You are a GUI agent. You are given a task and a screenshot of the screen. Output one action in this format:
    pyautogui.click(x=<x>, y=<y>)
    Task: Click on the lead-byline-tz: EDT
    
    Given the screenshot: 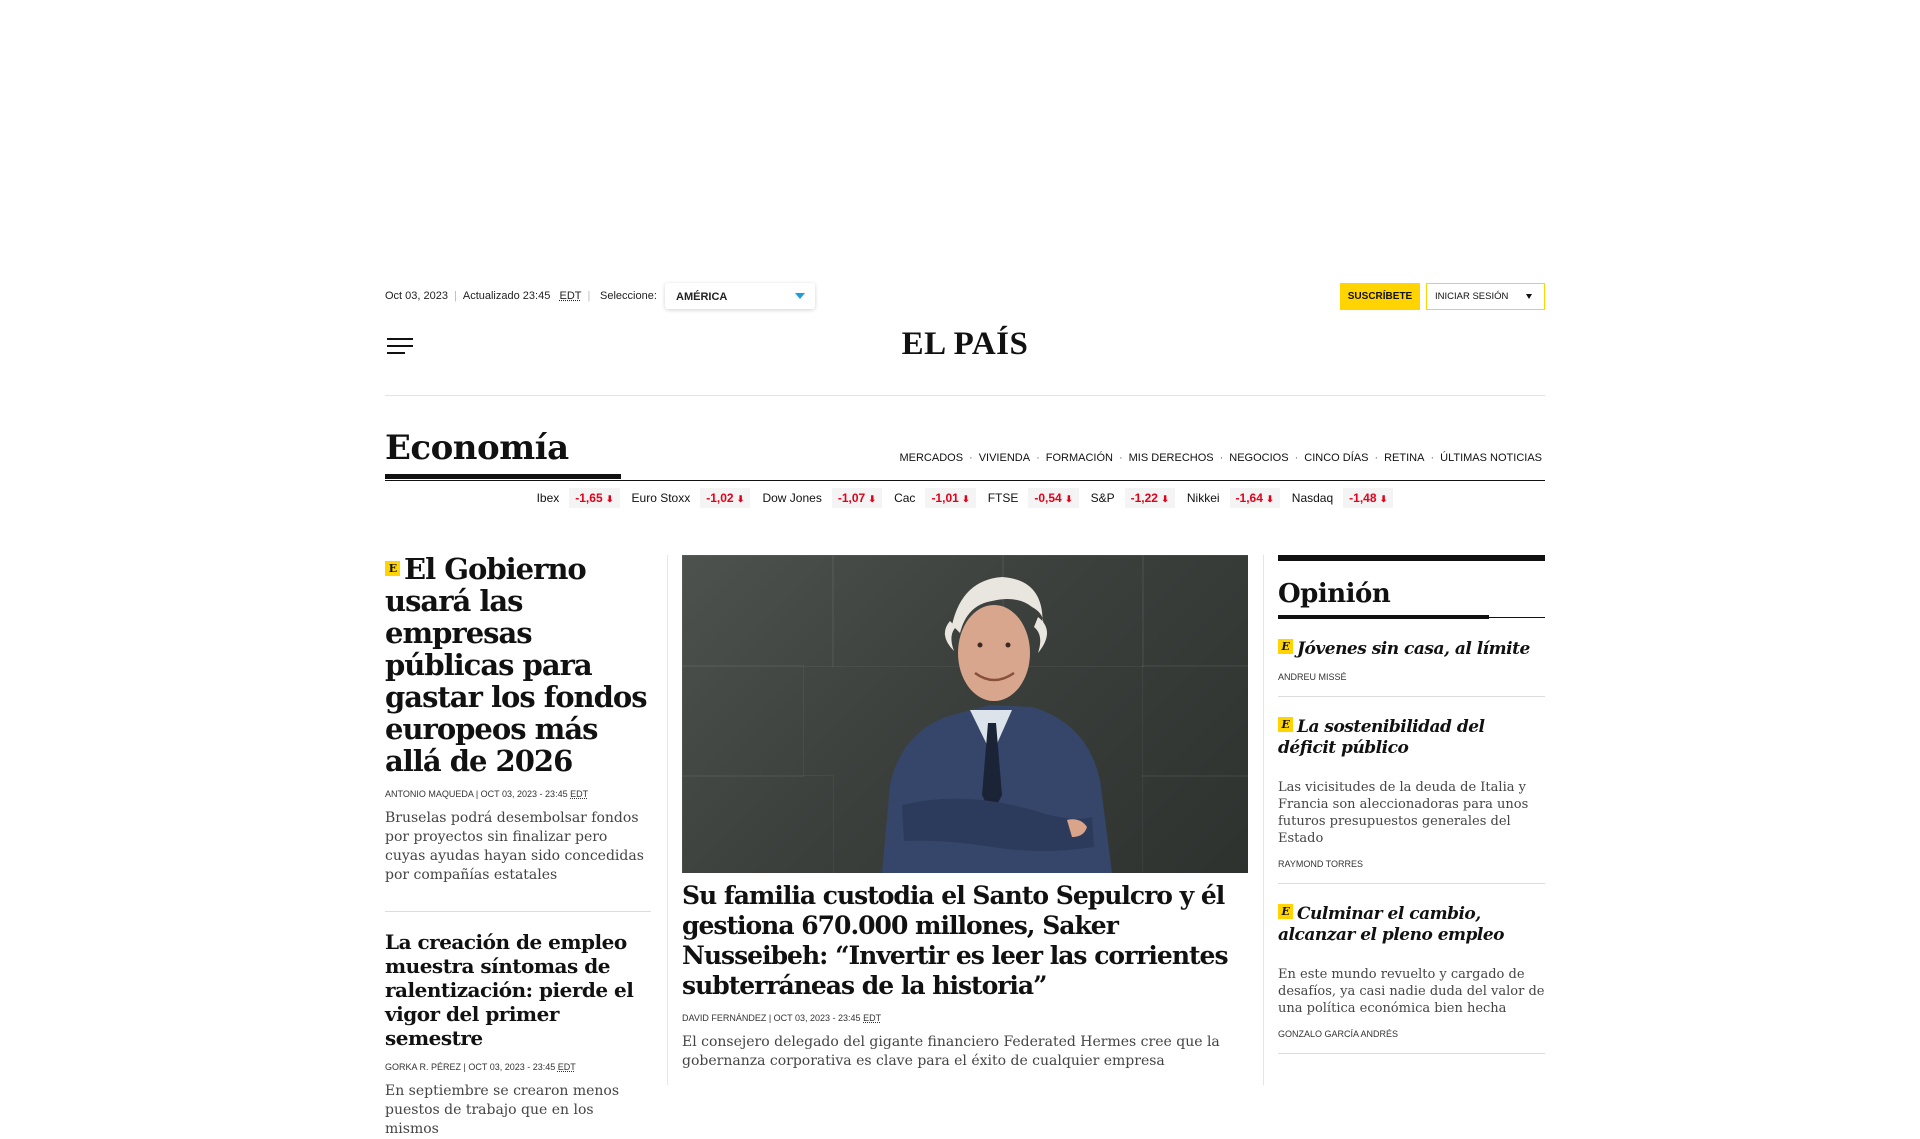 What is the action you would take?
    pyautogui.click(x=579, y=794)
    